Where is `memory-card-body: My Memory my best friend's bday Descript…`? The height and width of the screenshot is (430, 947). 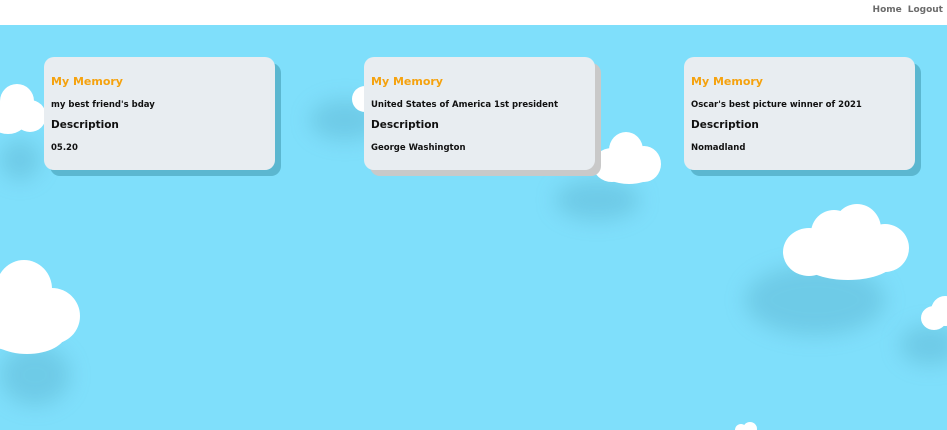 memory-card-body: My Memory my best friend's bday Descript… is located at coordinates (159, 113).